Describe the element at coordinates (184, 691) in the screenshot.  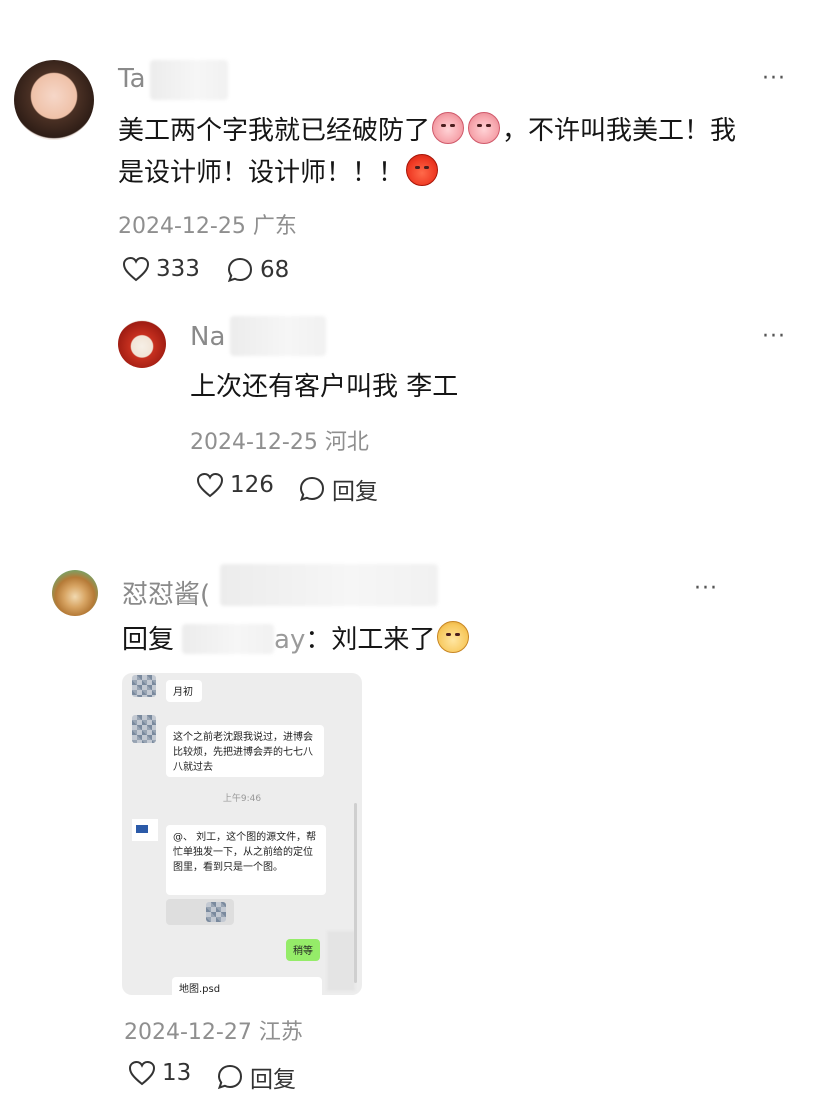
I see `chat-message: 月初` at that location.